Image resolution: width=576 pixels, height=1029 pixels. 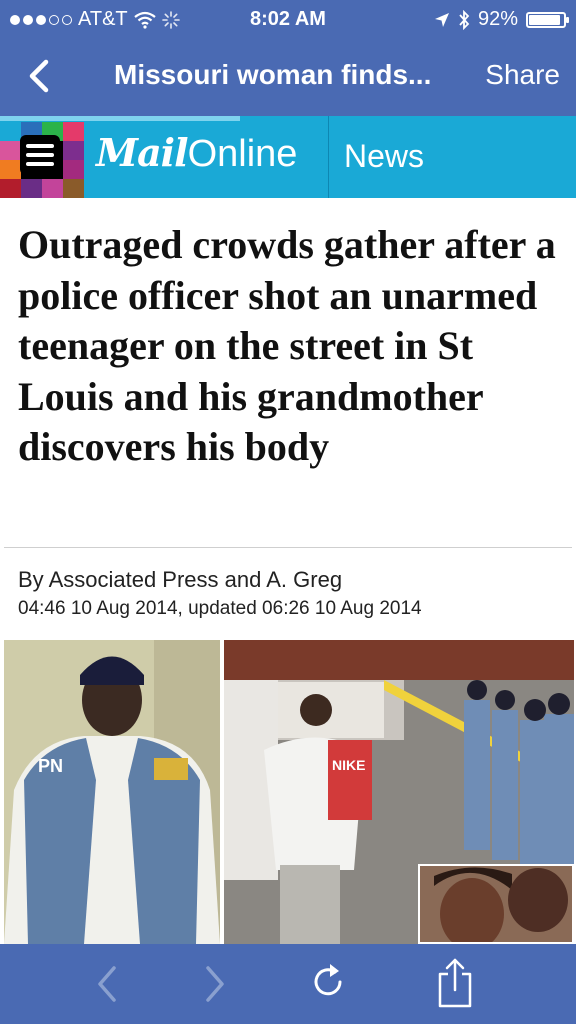 I want to click on headline-divider, so click(x=288, y=547).